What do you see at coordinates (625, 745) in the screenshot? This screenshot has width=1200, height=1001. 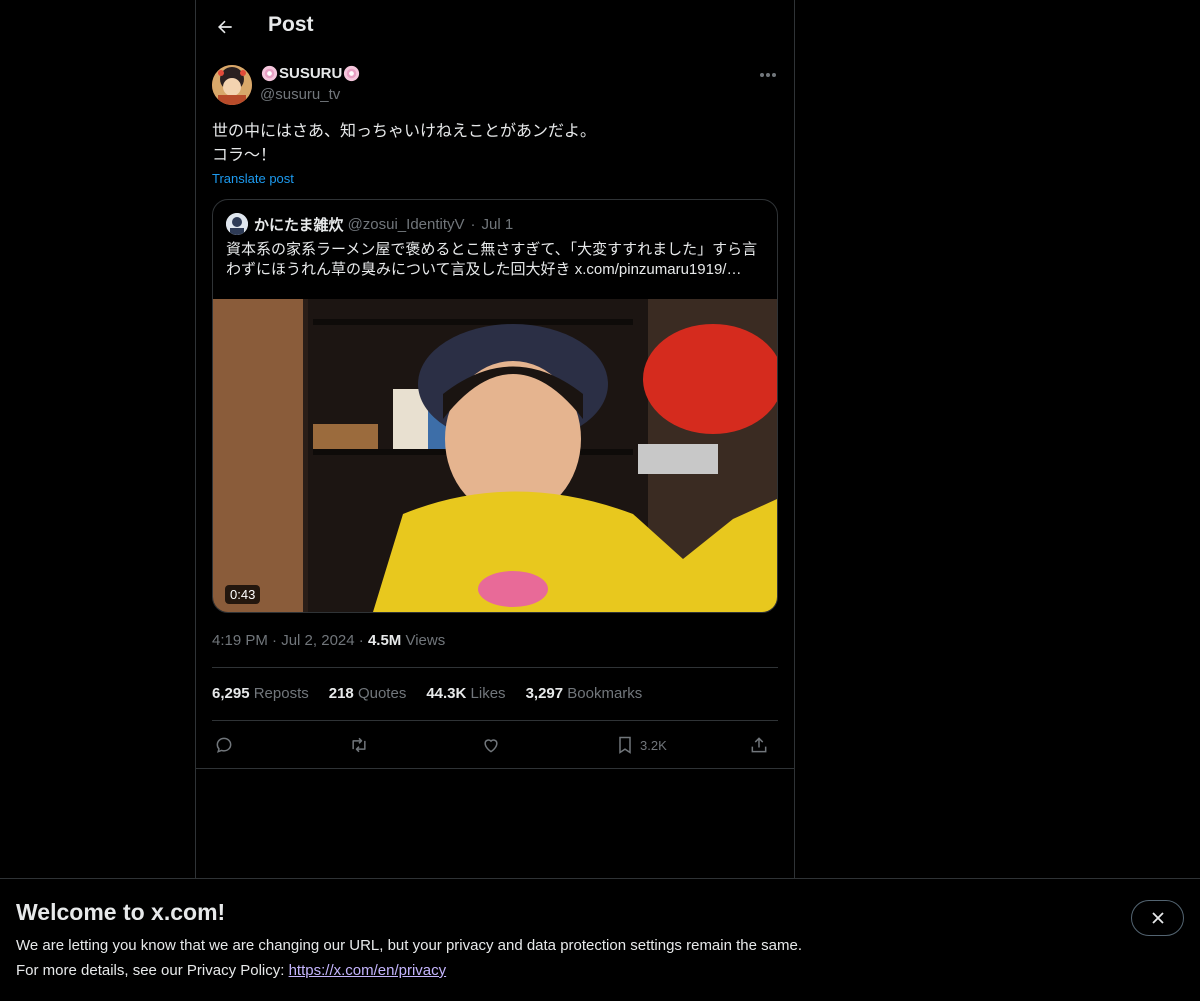 I see `bookmark-icon` at bounding box center [625, 745].